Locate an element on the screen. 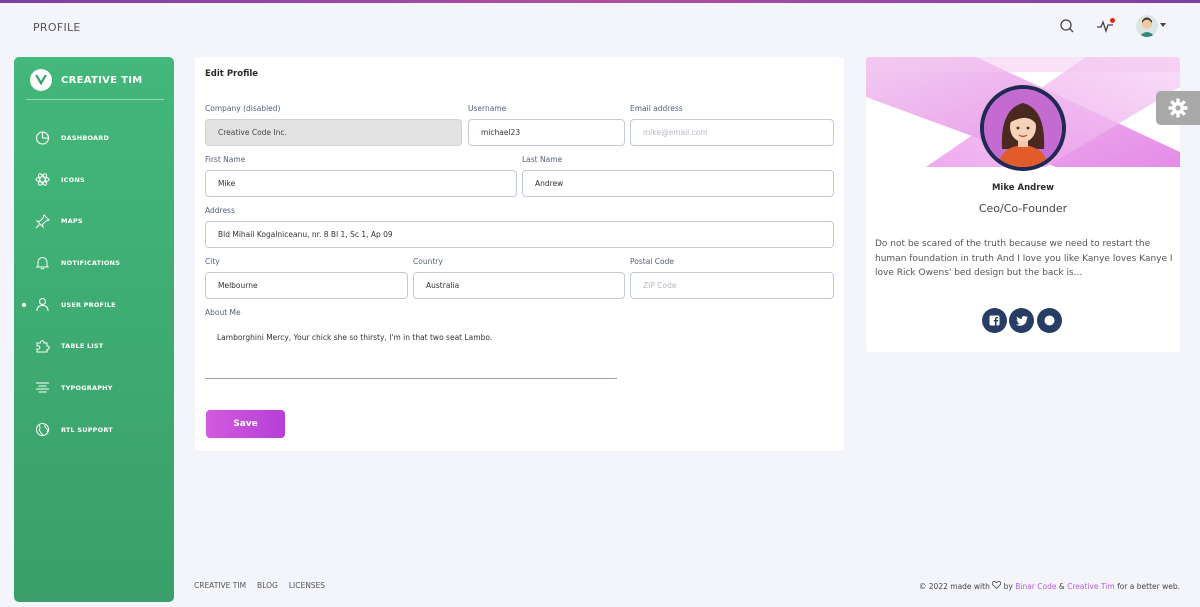 This screenshot has height=607, width=1200. sidebar-item-table-list: TABLE LIST is located at coordinates (94, 346).